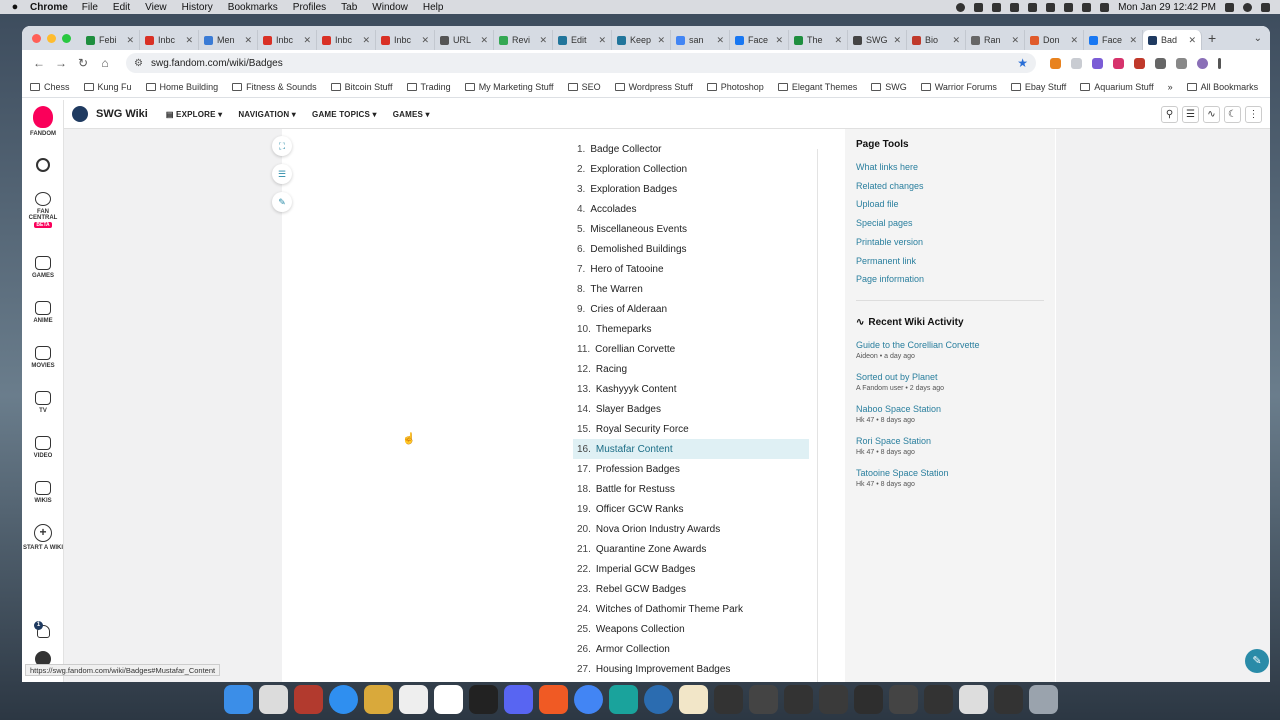 This screenshot has height=720, width=1280. I want to click on window-thumbnail-6-icon, so click(903, 699).